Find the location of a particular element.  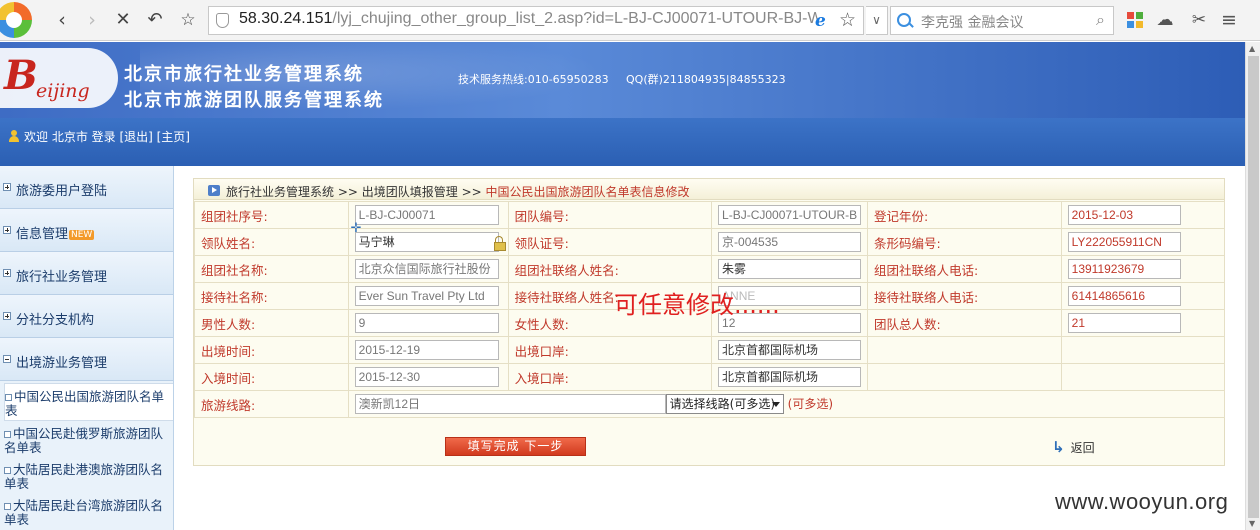

entry-date-input: 2015-12-30 is located at coordinates (426, 377).